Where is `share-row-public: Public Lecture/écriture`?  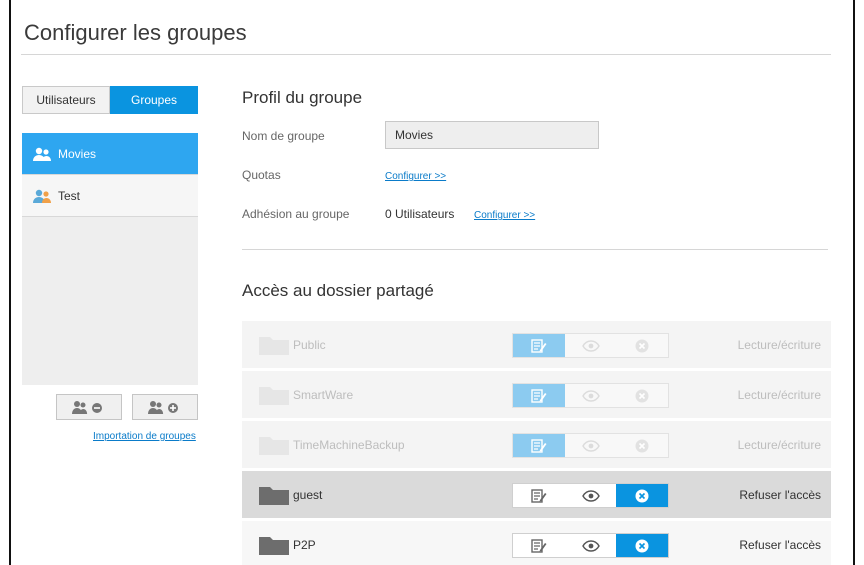
share-row-public: Public Lecture/écriture is located at coordinates (536, 344).